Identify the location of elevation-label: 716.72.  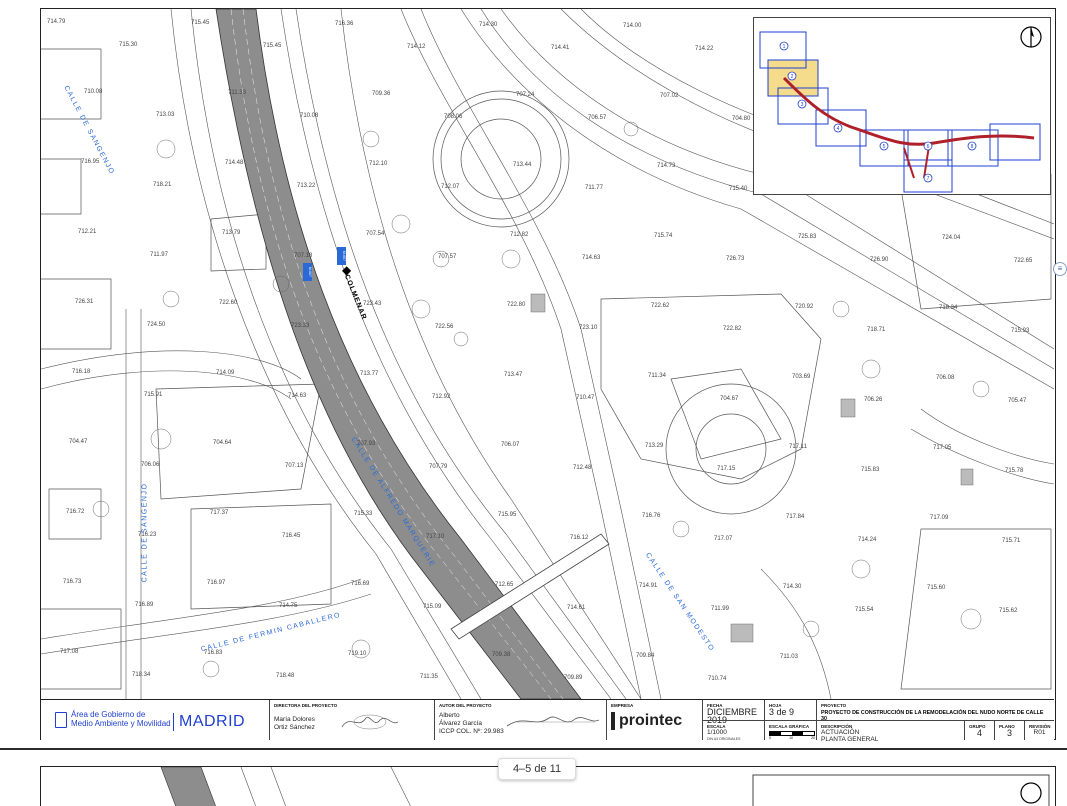
(75, 512).